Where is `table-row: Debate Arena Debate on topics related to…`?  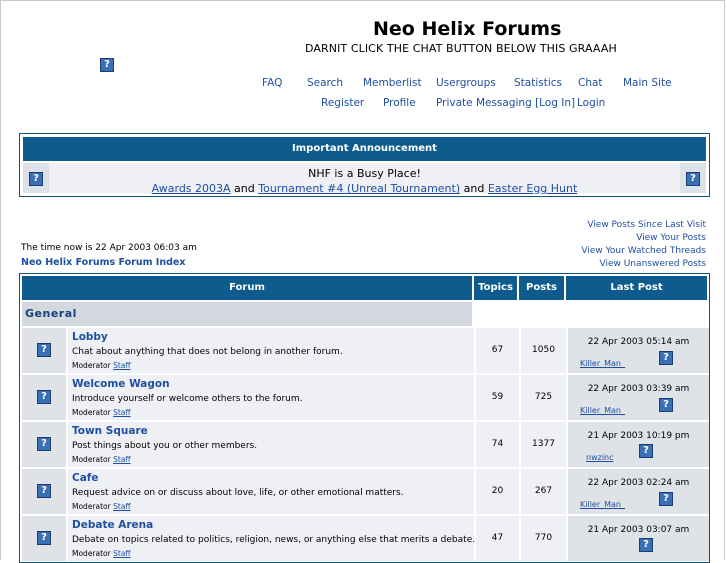
table-row: Debate Arena Debate on topics related to… is located at coordinates (365, 538).